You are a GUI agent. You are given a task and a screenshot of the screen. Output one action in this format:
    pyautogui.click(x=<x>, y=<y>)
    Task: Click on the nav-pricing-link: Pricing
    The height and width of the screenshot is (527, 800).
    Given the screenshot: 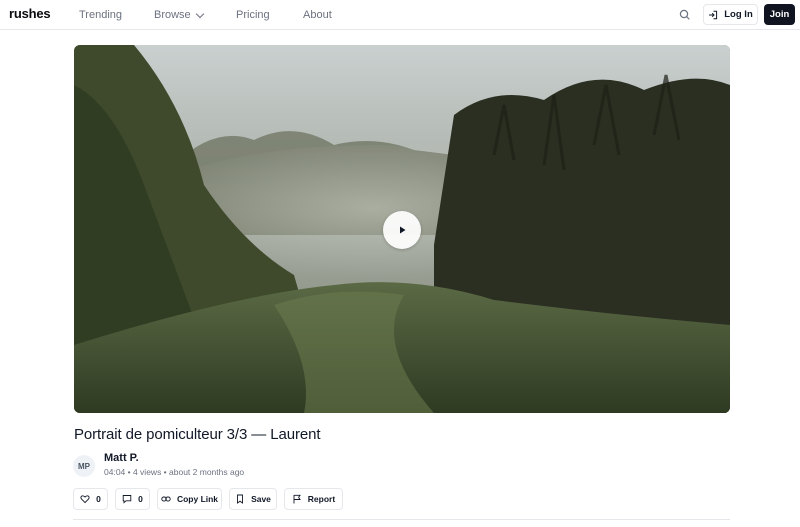 What is the action you would take?
    pyautogui.click(x=253, y=15)
    